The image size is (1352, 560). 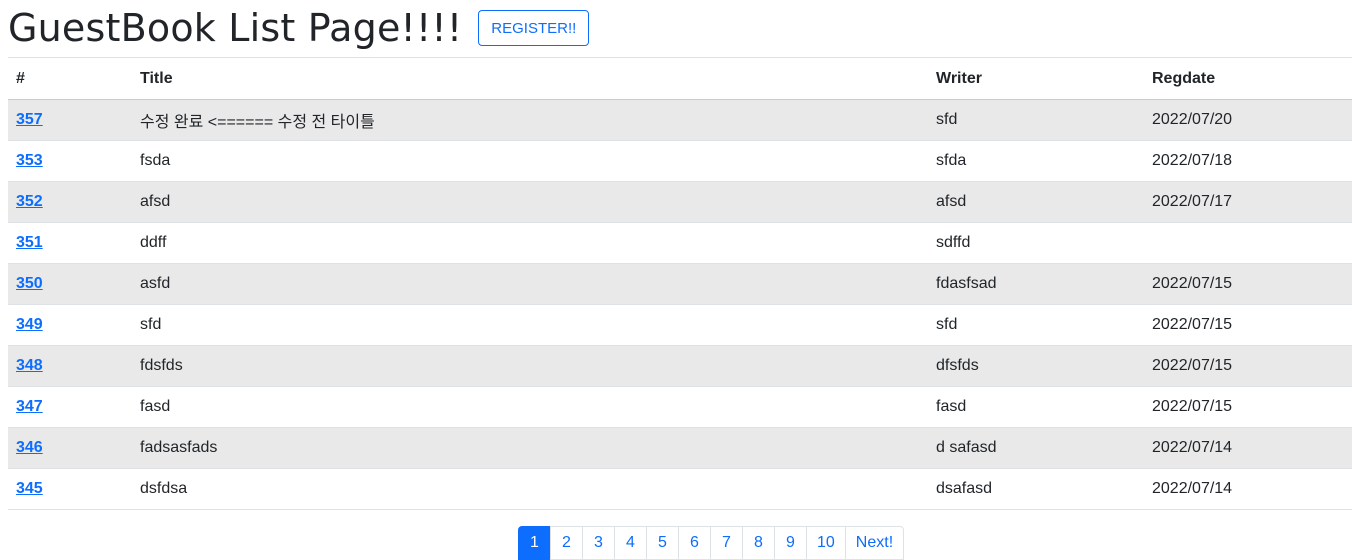 I want to click on table-row: 347 fasd fasd 2022/07/15, so click(x=680, y=407).